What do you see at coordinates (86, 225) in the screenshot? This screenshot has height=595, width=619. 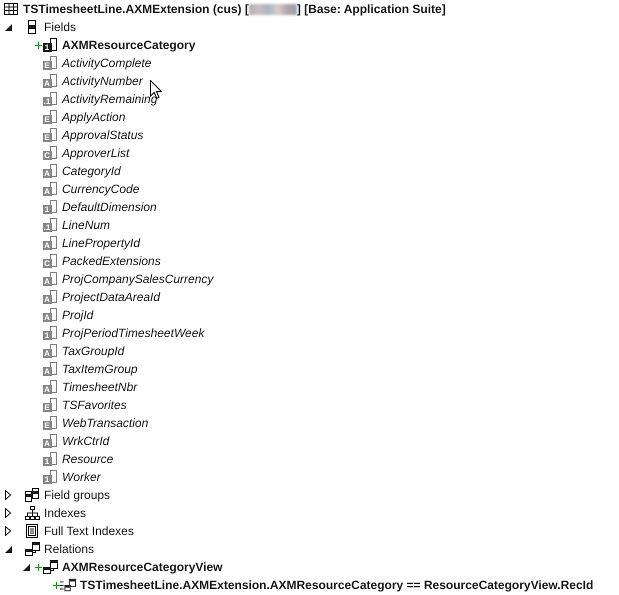 I see `tree-item-label: LineNum` at bounding box center [86, 225].